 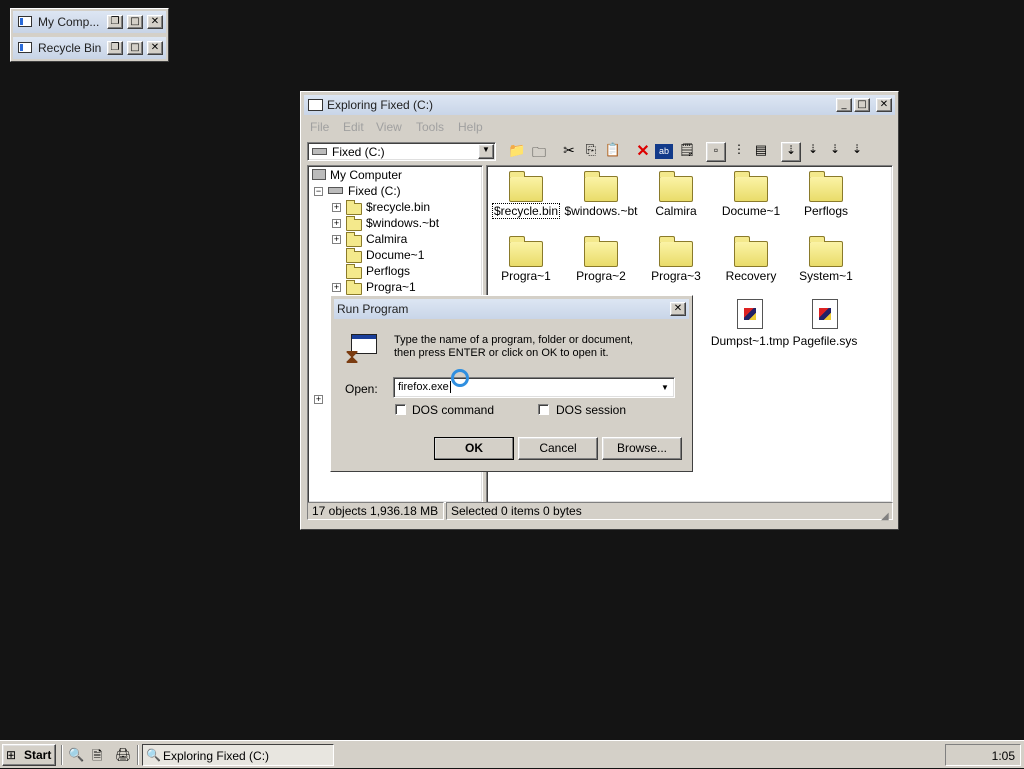 I want to click on clock: 1:05, so click(x=1003, y=756).